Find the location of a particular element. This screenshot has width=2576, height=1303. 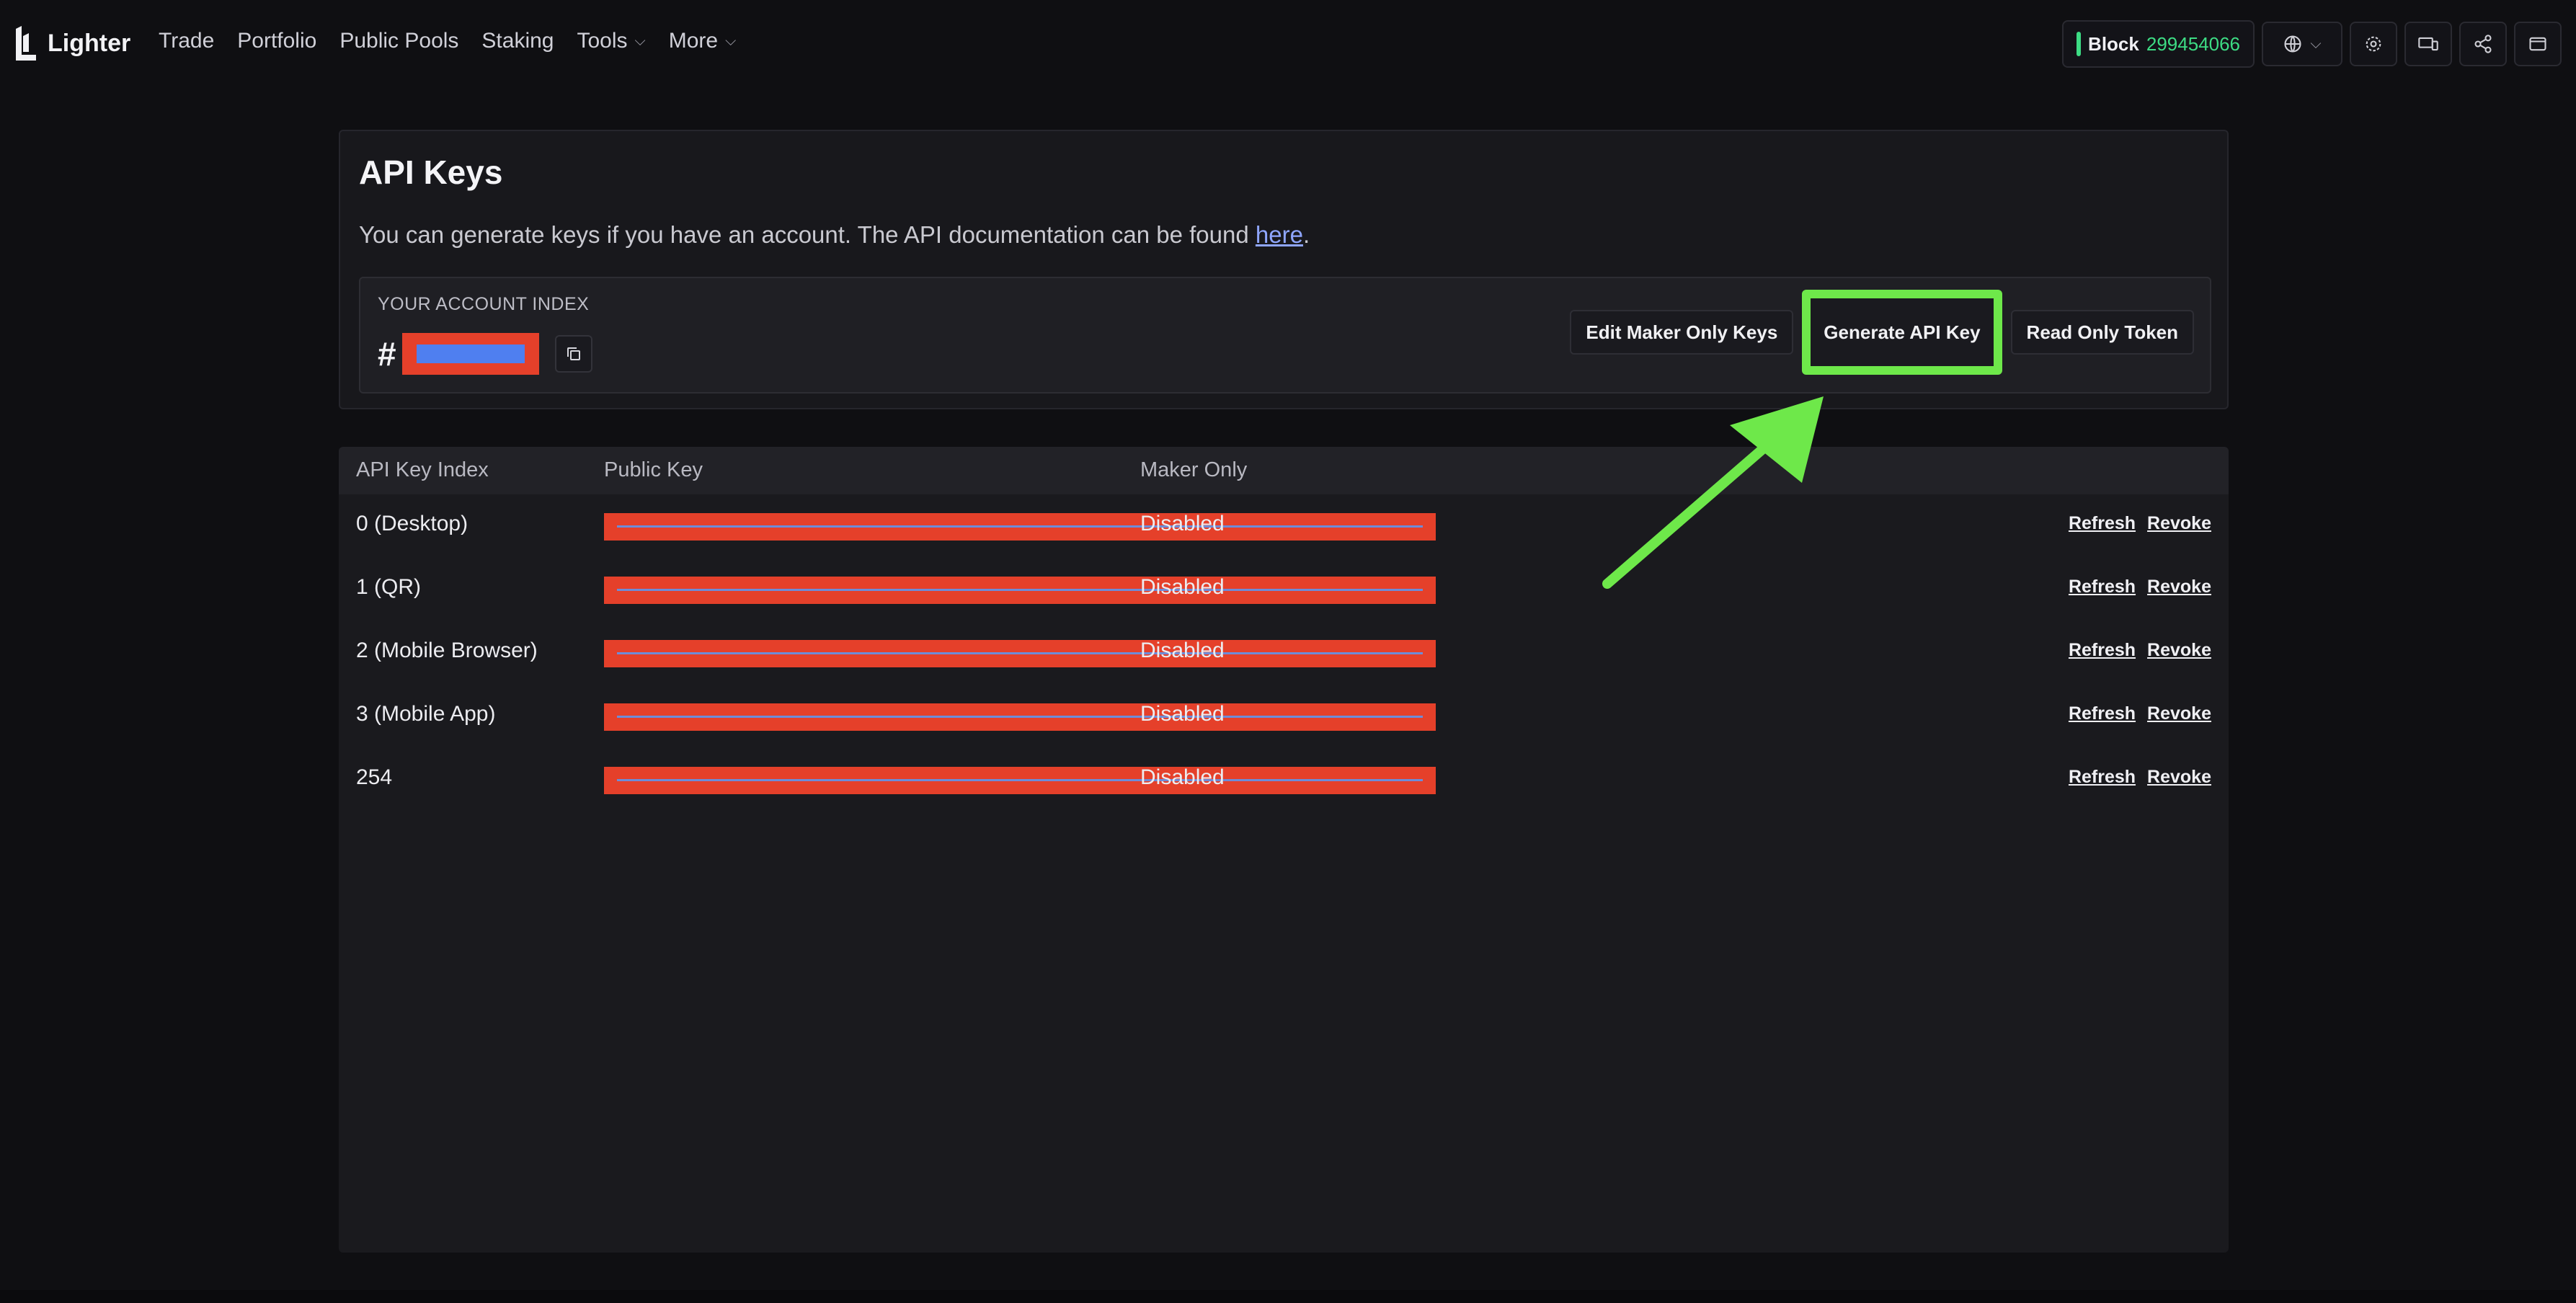

nav-label: Staking is located at coordinates (517, 41).